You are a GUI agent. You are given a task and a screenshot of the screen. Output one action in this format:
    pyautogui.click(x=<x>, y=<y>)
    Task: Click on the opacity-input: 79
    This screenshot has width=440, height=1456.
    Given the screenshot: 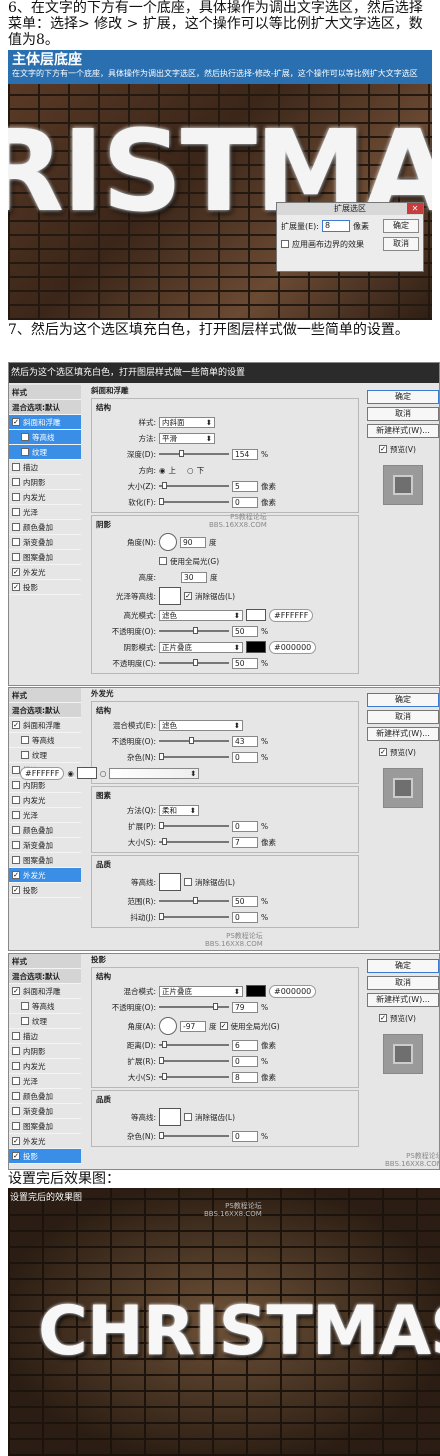 What is the action you would take?
    pyautogui.click(x=245, y=1007)
    